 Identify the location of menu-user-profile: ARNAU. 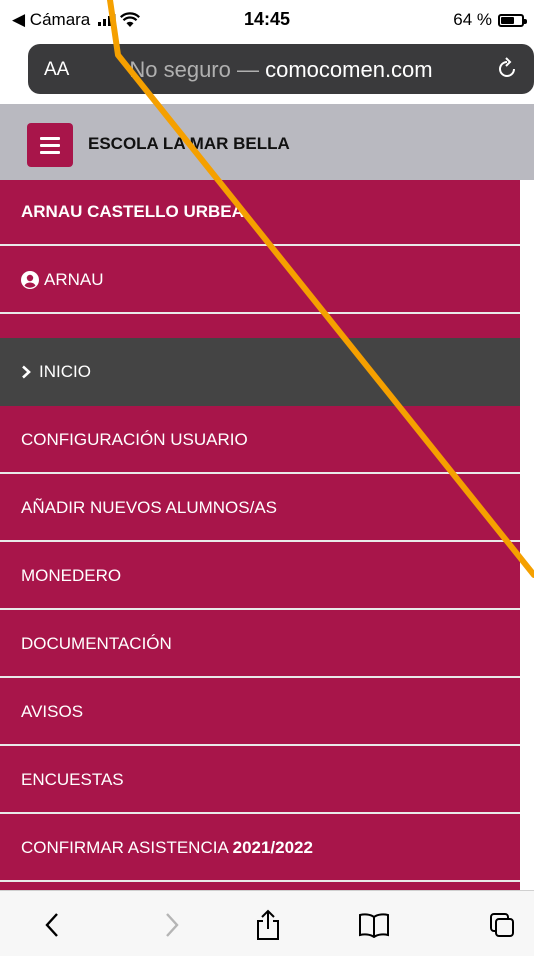
(260, 280).